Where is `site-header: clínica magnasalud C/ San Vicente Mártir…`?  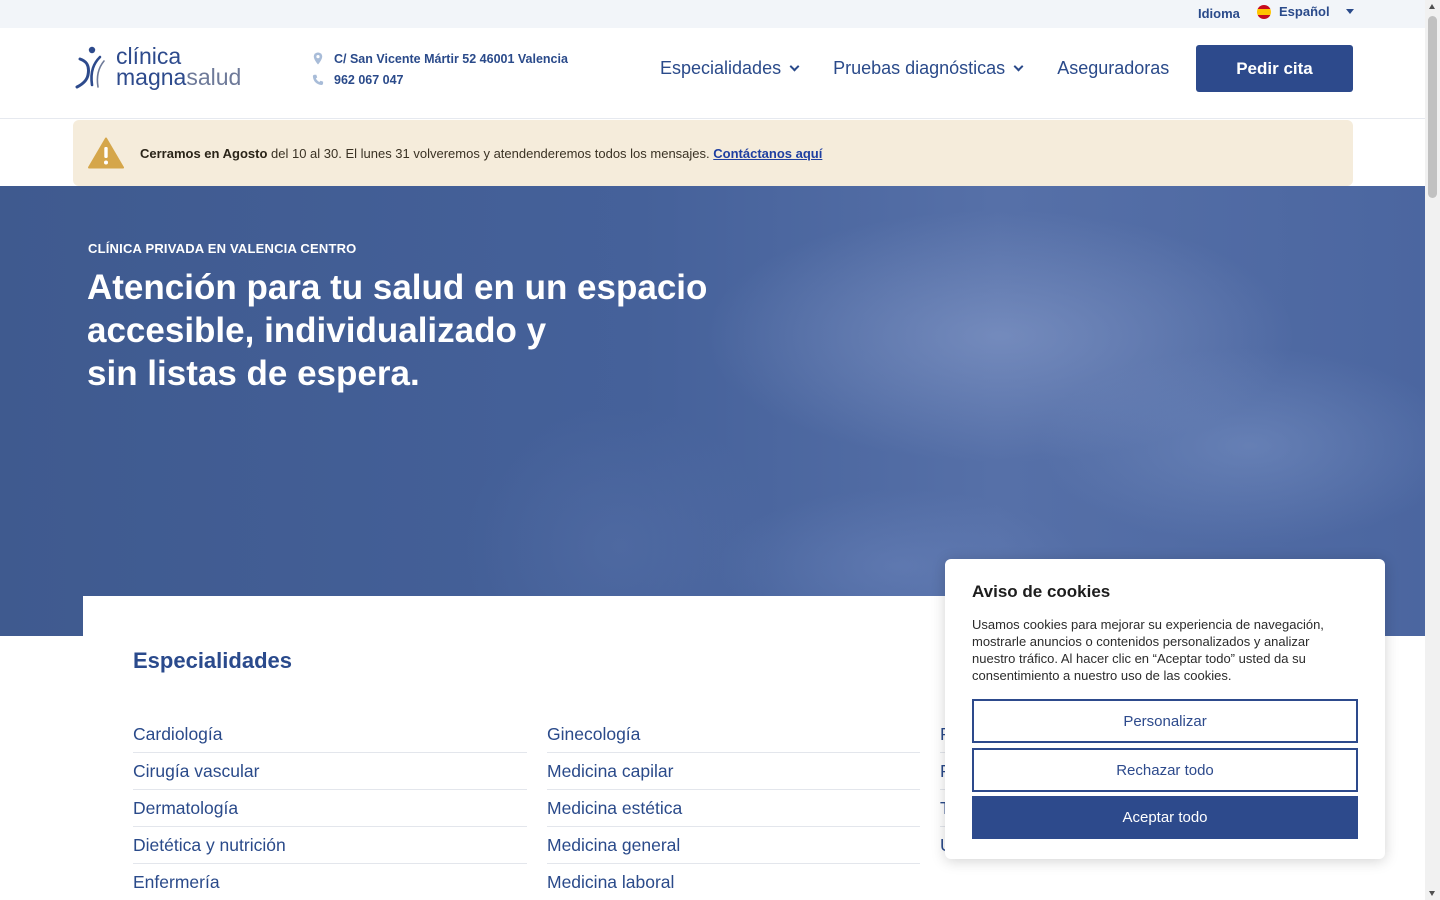
site-header: clínica magnasalud C/ San Vicente Mártir… is located at coordinates (712, 73).